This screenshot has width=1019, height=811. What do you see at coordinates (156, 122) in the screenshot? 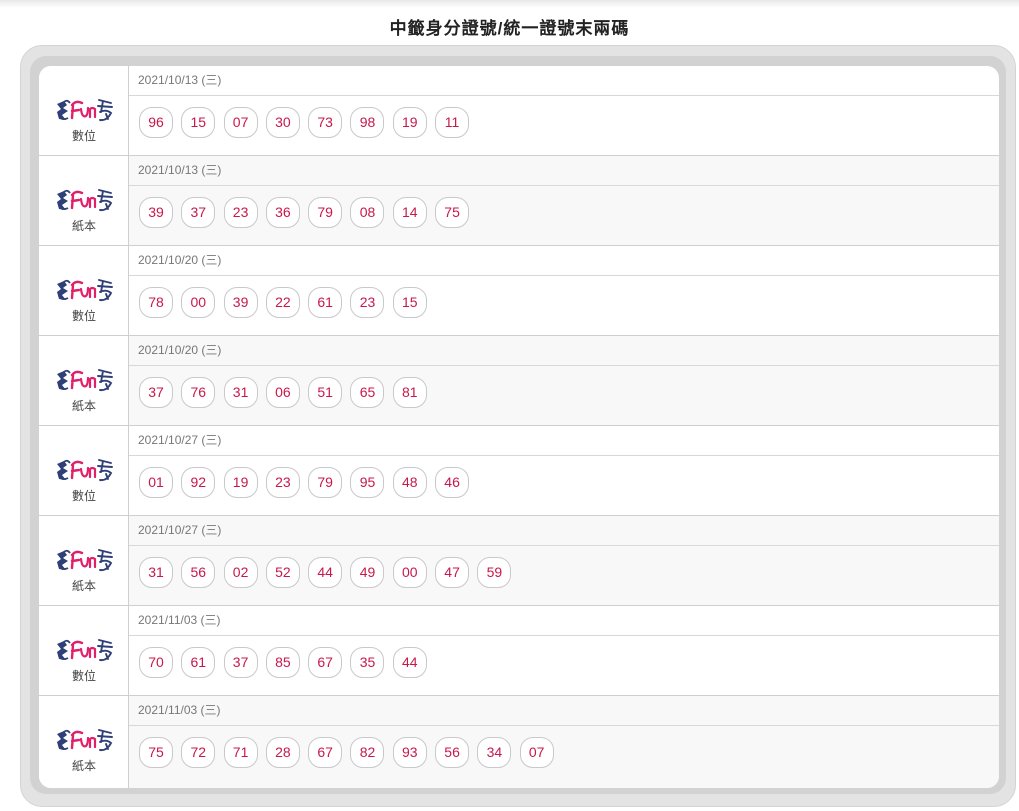
I see `number-badge: 96` at bounding box center [156, 122].